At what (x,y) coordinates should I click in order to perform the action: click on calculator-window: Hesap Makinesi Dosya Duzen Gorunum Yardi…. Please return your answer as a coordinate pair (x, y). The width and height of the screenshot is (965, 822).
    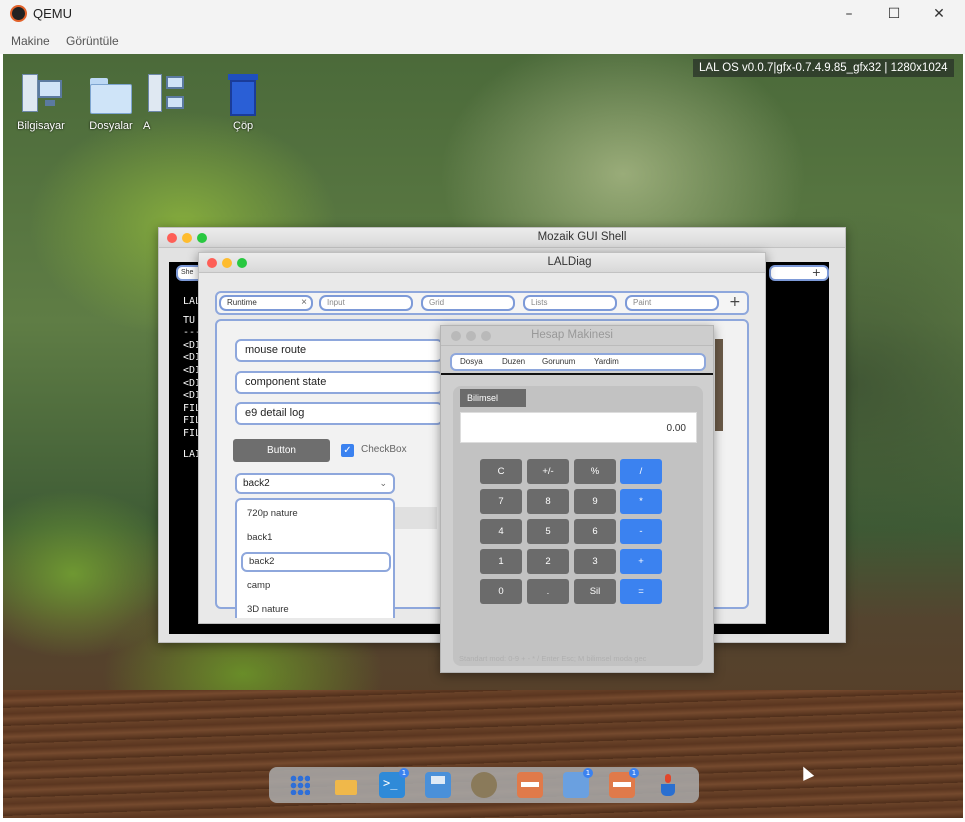
    Looking at the image, I should click on (577, 499).